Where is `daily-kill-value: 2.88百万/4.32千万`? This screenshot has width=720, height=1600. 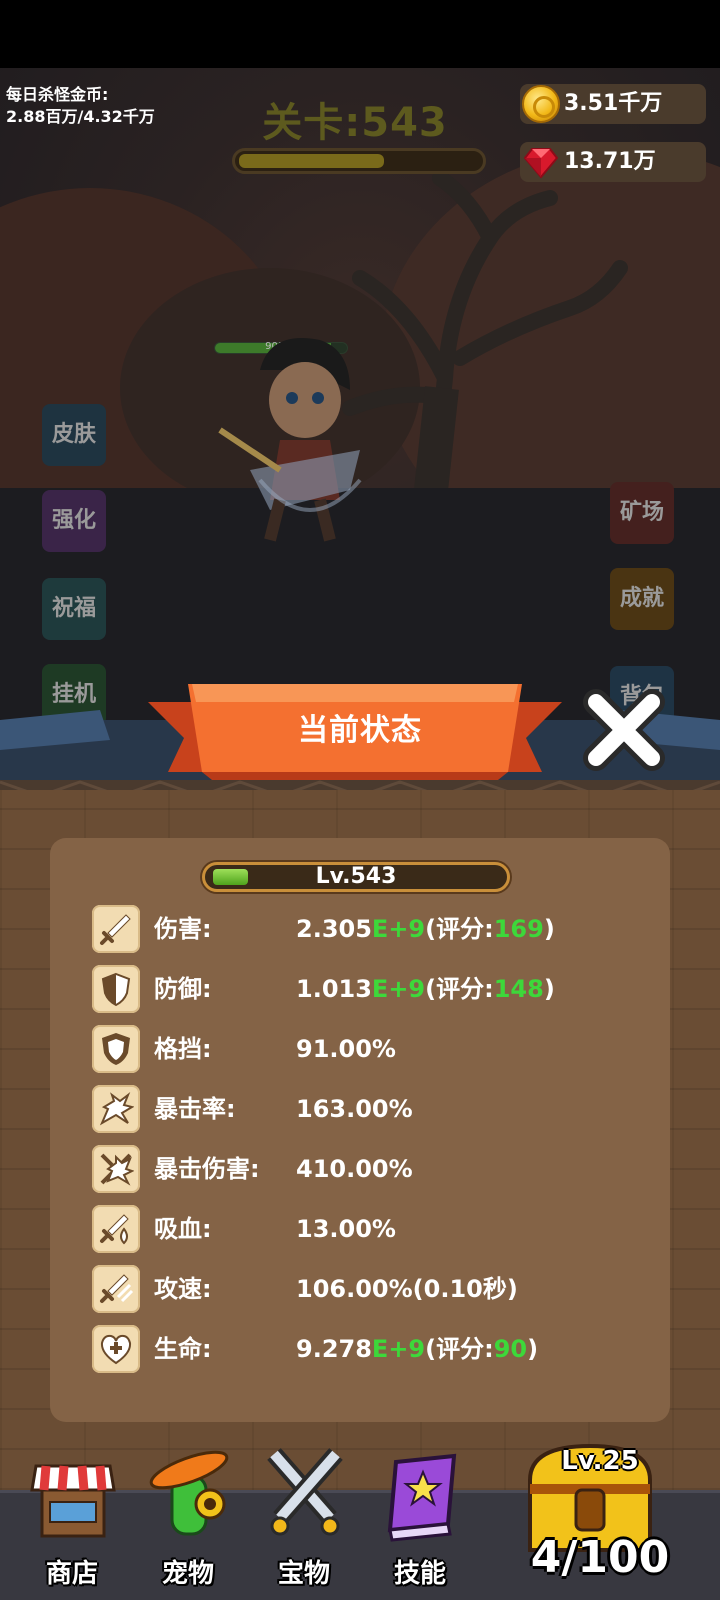
daily-kill-value: 2.88百万/4.32千万 is located at coordinates (80, 116).